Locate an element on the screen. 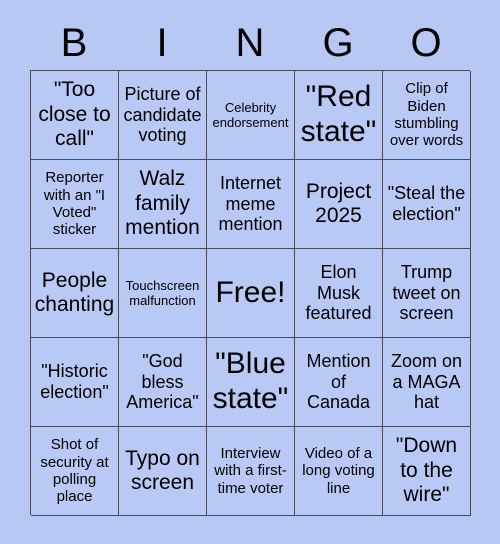 The height and width of the screenshot is (544, 500). bingo-cell-label: "Steal the election" is located at coordinates (426, 203).